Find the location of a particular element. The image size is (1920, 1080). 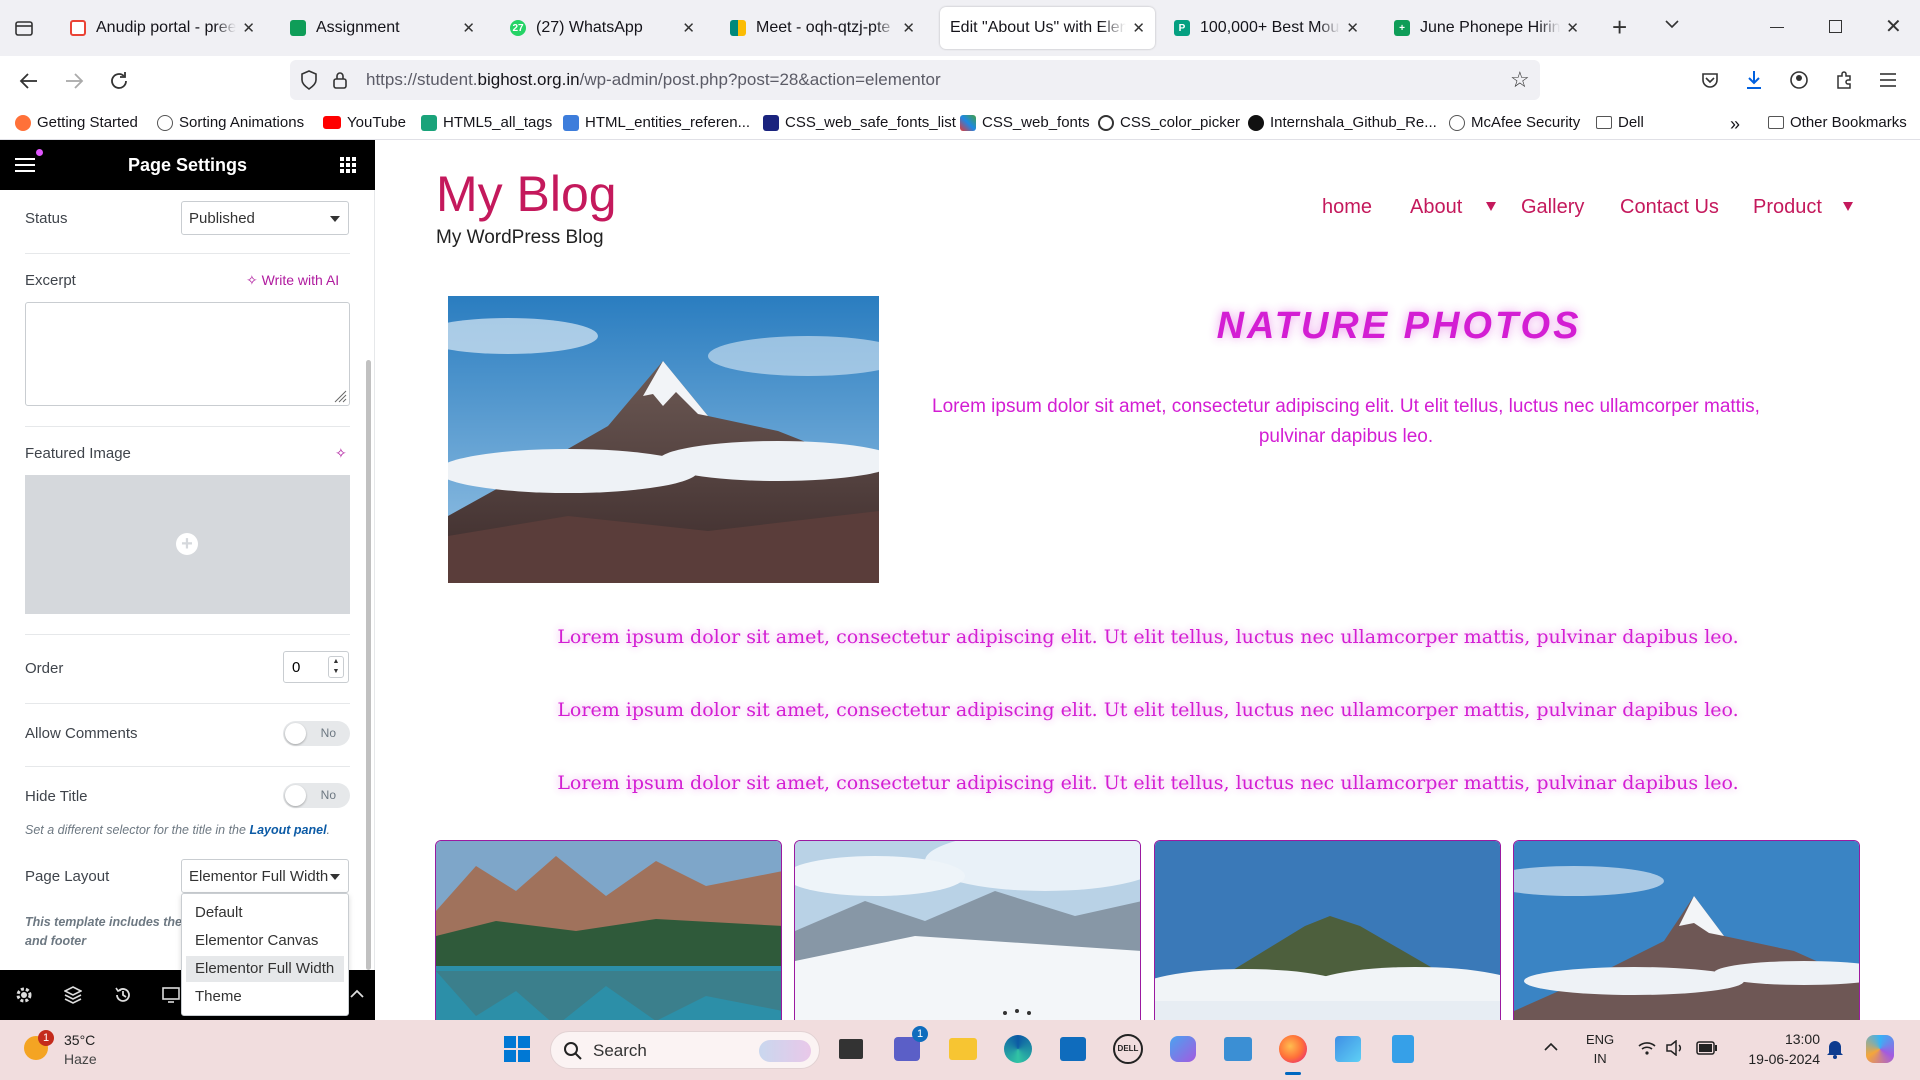

tab-phonepe: + June Phonepe Hiring ✕ is located at coordinates (1486, 28).